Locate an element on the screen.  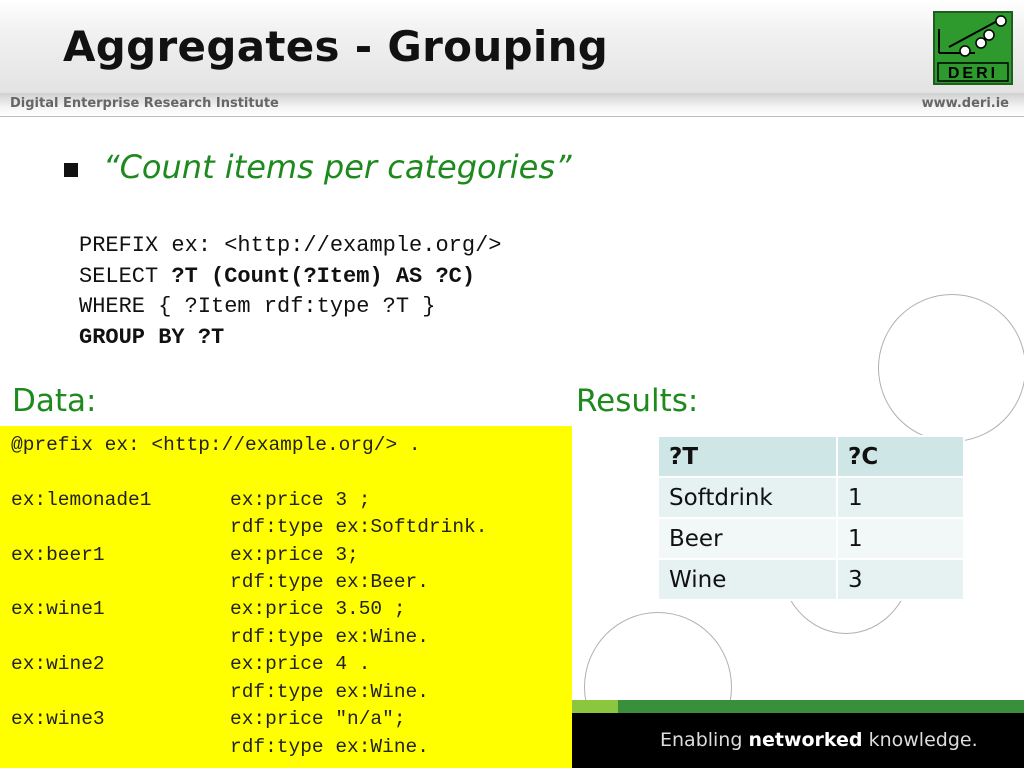
query-select-vars: ?T (Count(?Item) AS ?C) is located at coordinates (323, 276).